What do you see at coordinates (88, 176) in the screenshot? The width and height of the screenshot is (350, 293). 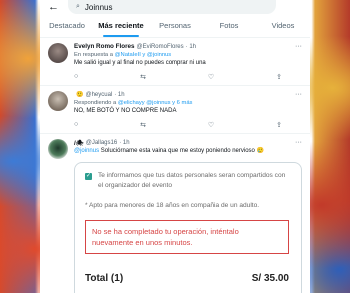 I see `checkbox-checked-icon: ✓` at bounding box center [88, 176].